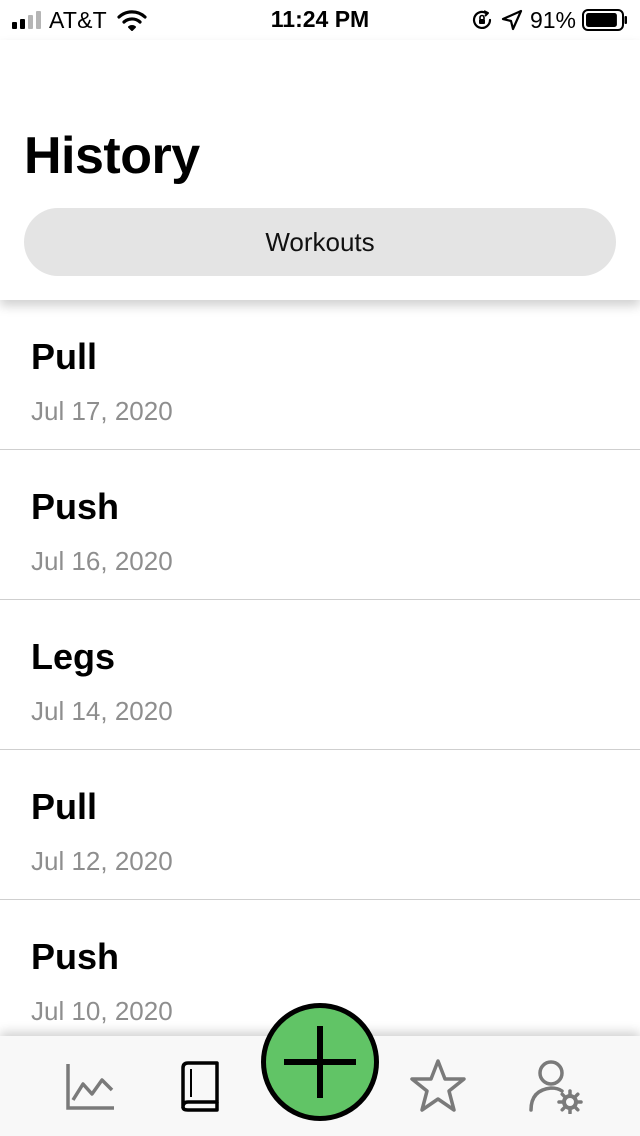 This screenshot has height=1136, width=640. What do you see at coordinates (73, 656) in the screenshot?
I see `workout-name: Legs` at bounding box center [73, 656].